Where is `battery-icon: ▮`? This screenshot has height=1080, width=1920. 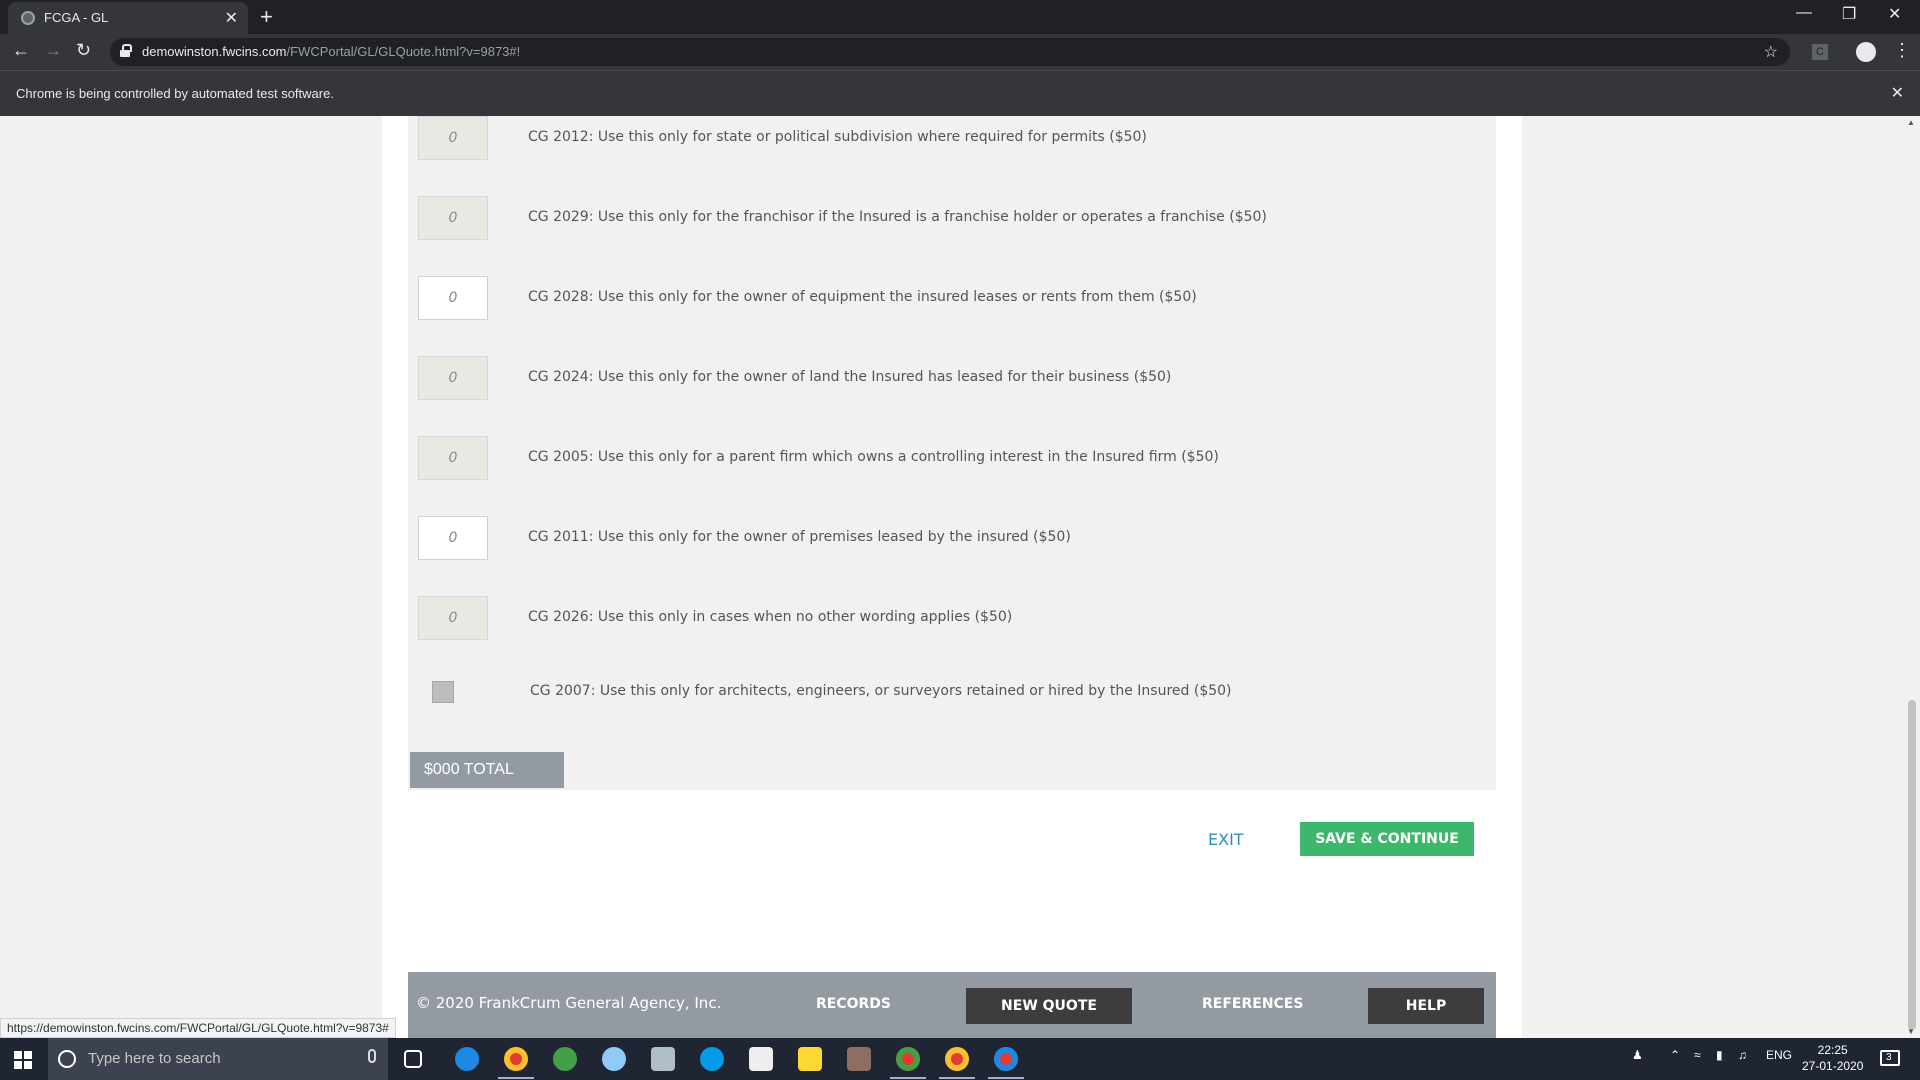 battery-icon: ▮ is located at coordinates (1719, 1055).